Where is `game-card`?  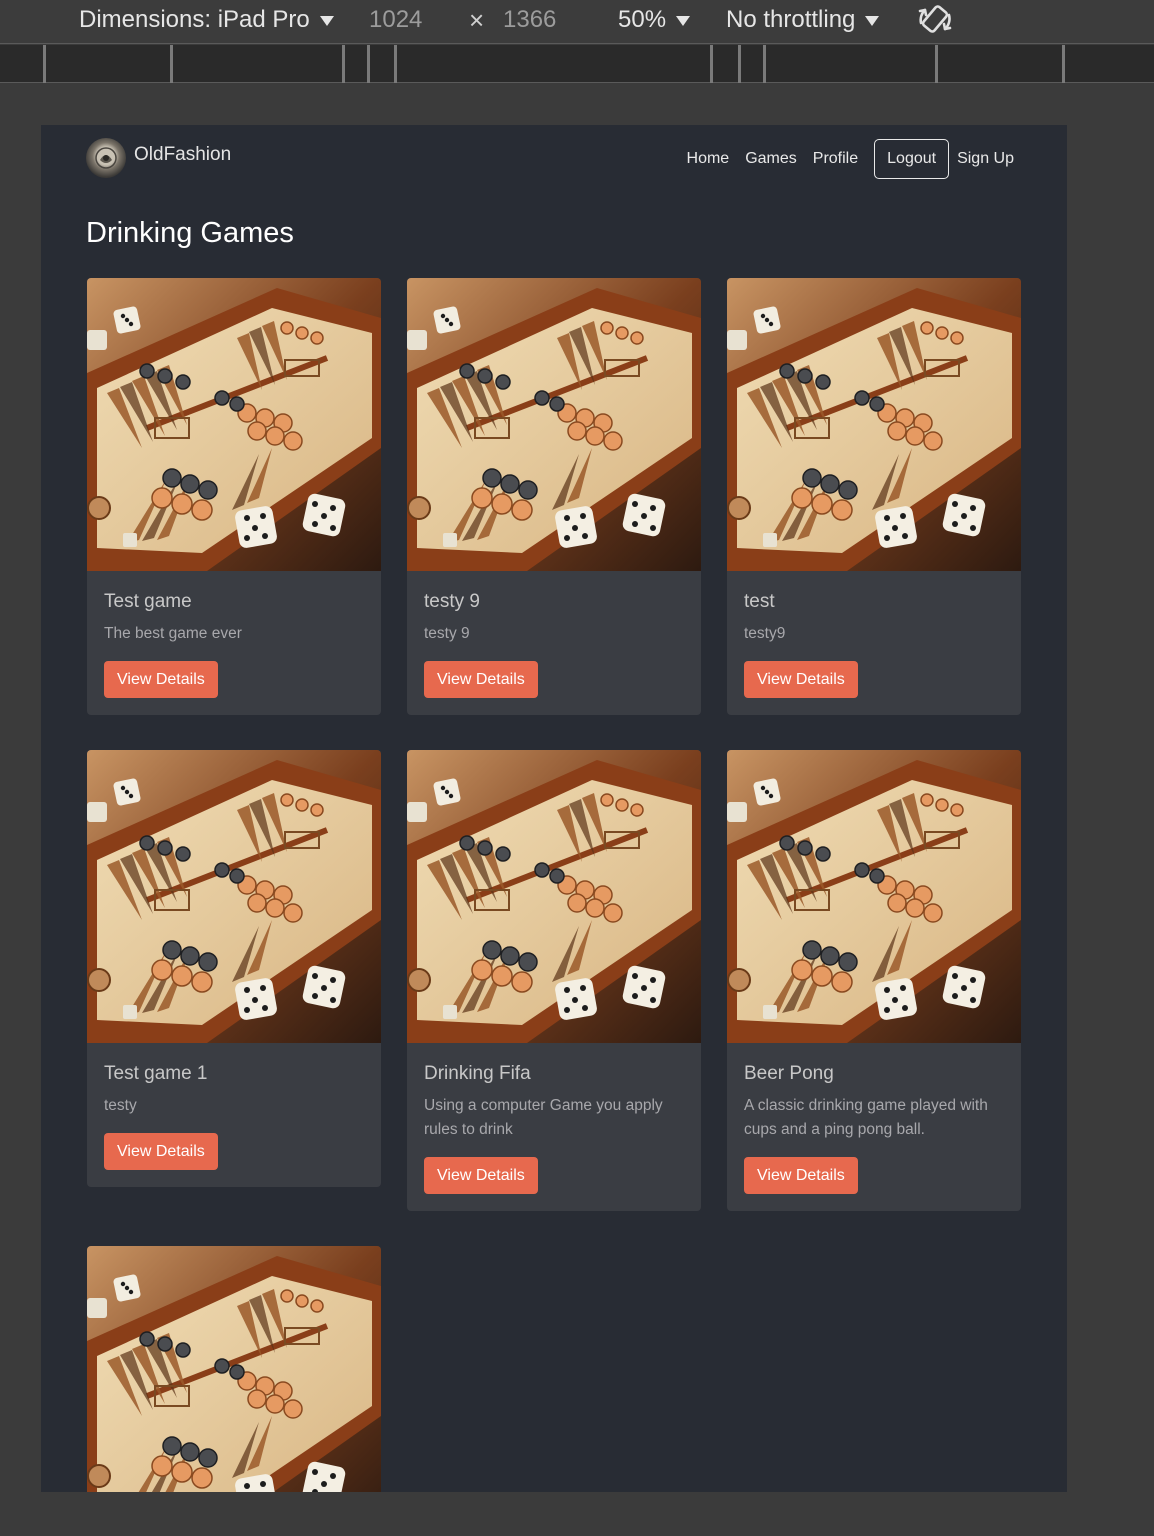
game-card is located at coordinates (234, 1369).